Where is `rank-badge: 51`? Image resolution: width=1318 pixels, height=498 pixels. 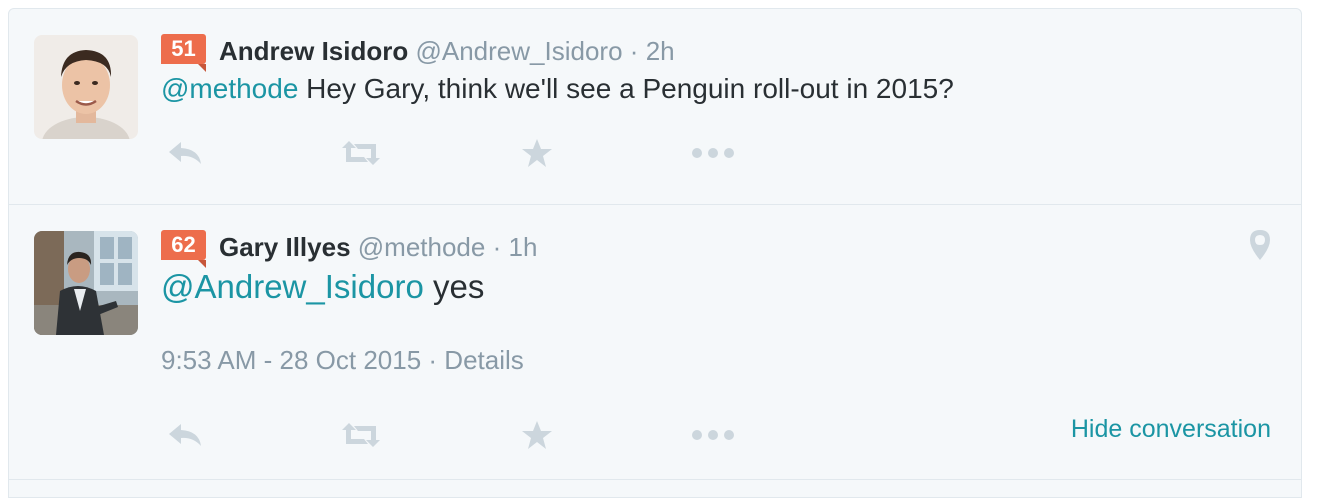
rank-badge: 51 is located at coordinates (183, 53).